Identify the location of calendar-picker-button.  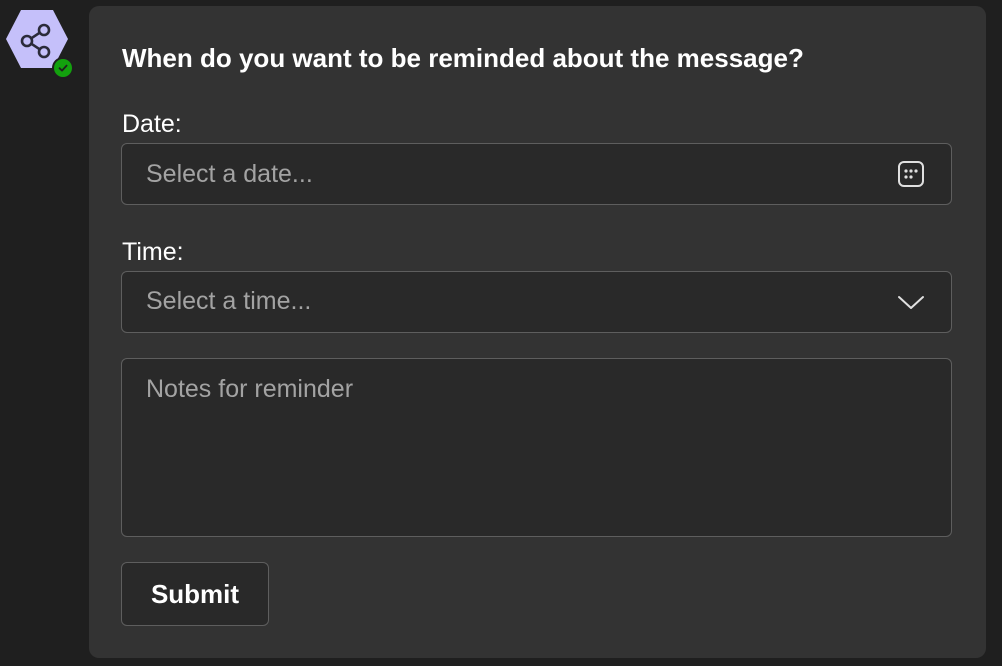
(911, 174).